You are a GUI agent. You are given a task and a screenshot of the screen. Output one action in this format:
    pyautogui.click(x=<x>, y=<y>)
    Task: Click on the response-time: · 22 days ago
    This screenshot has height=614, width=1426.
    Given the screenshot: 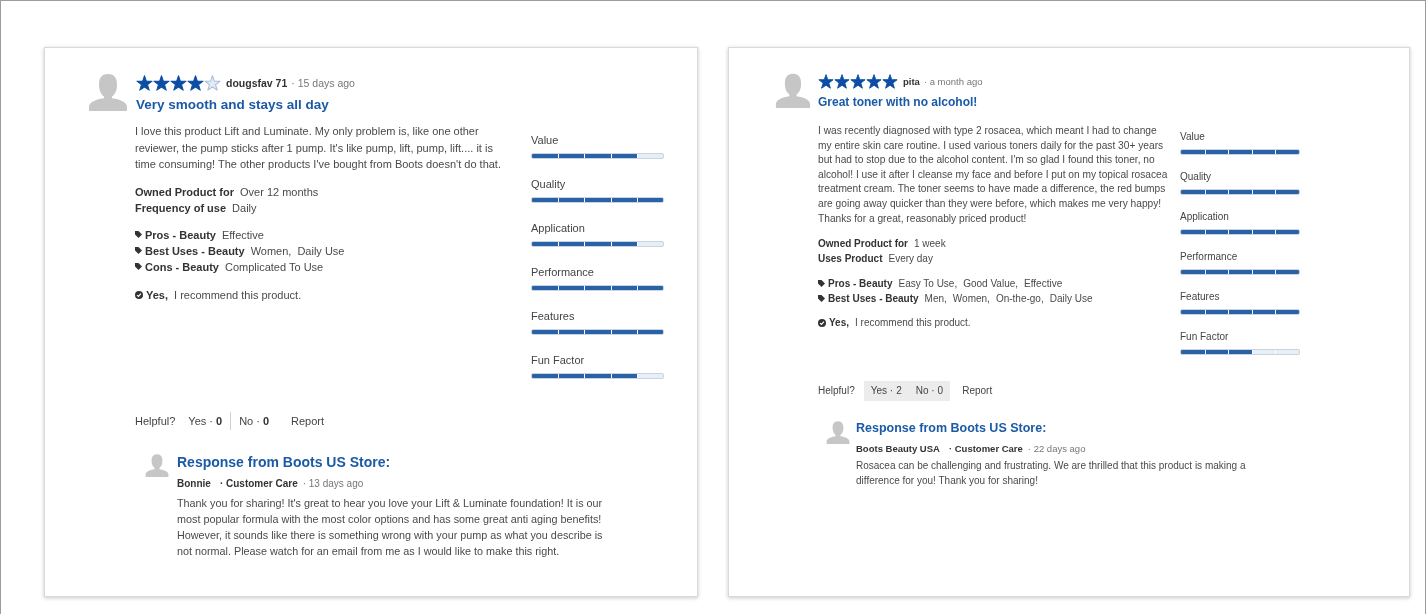 What is the action you would take?
    pyautogui.click(x=1056, y=448)
    